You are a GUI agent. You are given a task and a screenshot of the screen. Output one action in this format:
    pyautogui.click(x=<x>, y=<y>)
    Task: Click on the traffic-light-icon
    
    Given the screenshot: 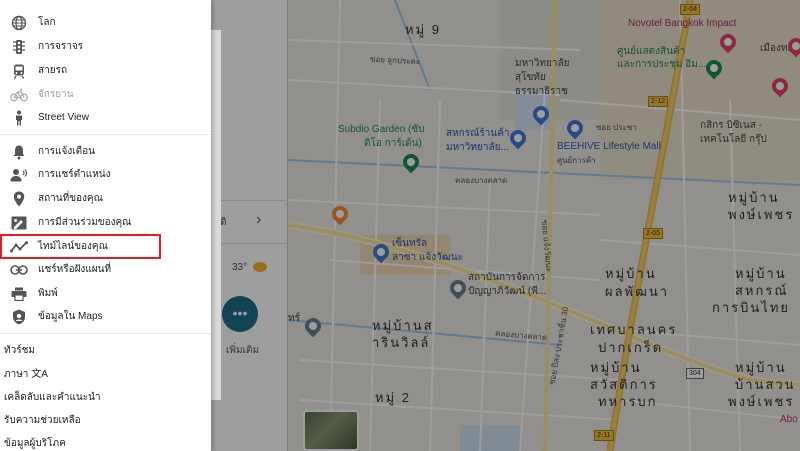 What is the action you would take?
    pyautogui.click(x=19, y=47)
    